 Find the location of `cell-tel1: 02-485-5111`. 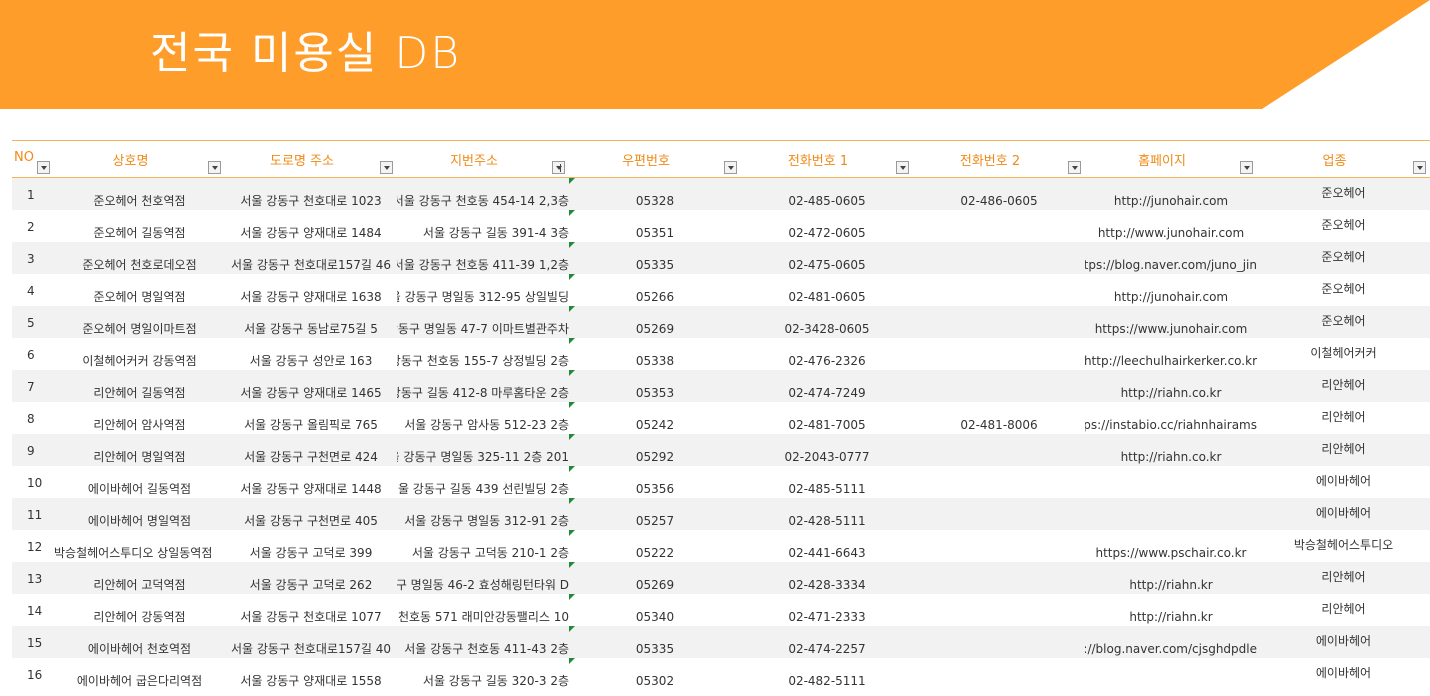

cell-tel1: 02-485-5111 is located at coordinates (827, 482).